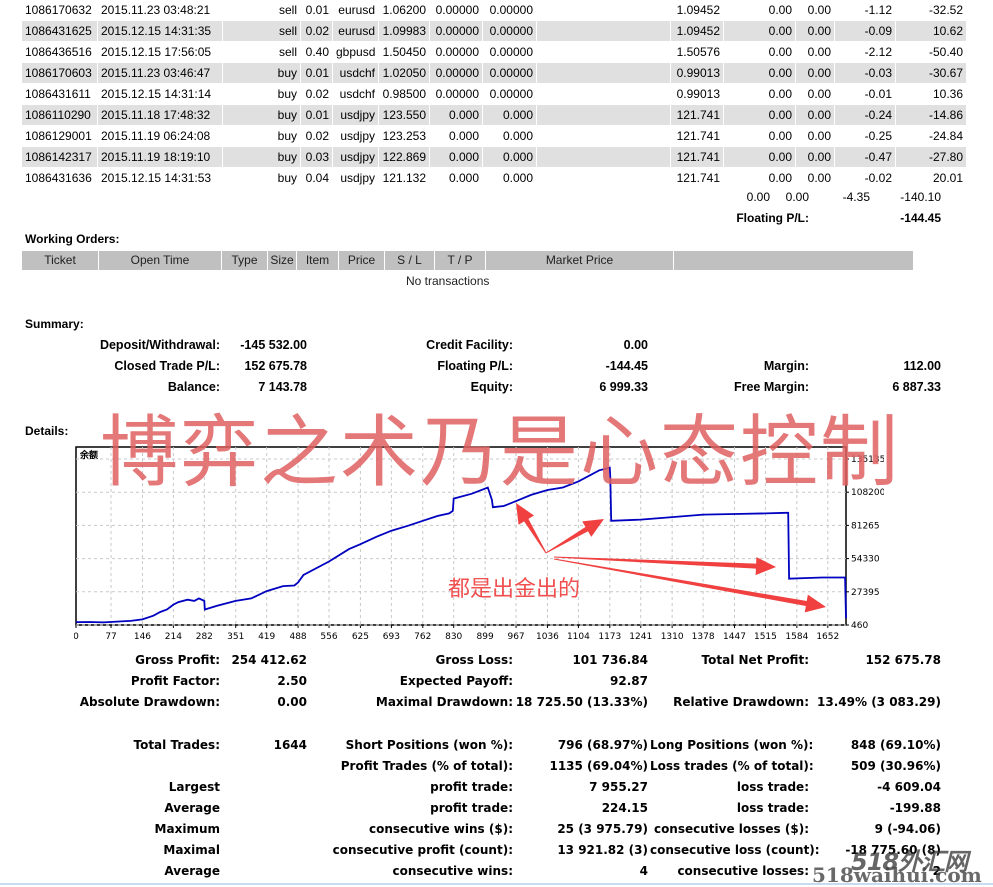 This screenshot has height=887, width=993. Describe the element at coordinates (193, 387) in the screenshot. I see `balance-label: Balance:` at that location.